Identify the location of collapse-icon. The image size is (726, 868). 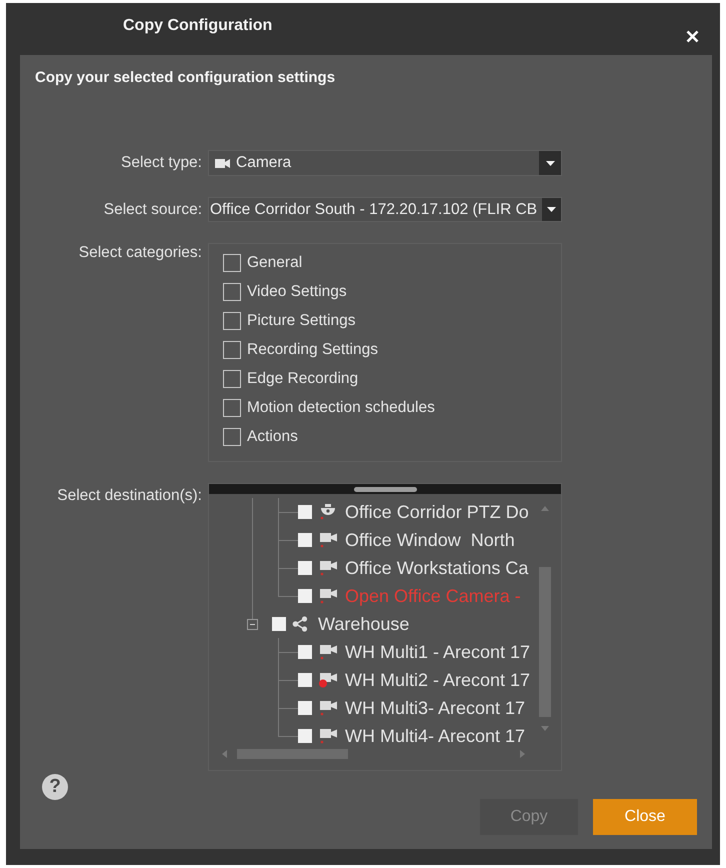
(252, 624).